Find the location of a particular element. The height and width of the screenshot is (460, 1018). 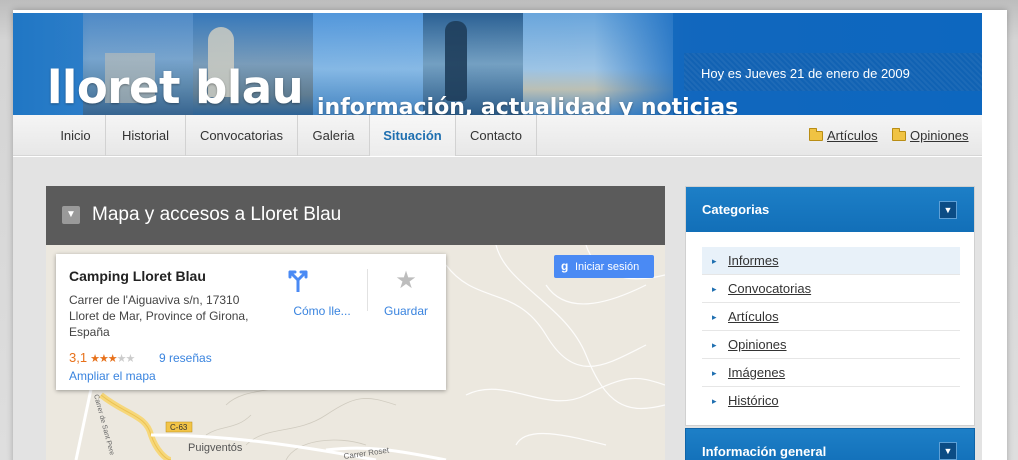

categories-header: Categorias ▼ is located at coordinates (830, 209).